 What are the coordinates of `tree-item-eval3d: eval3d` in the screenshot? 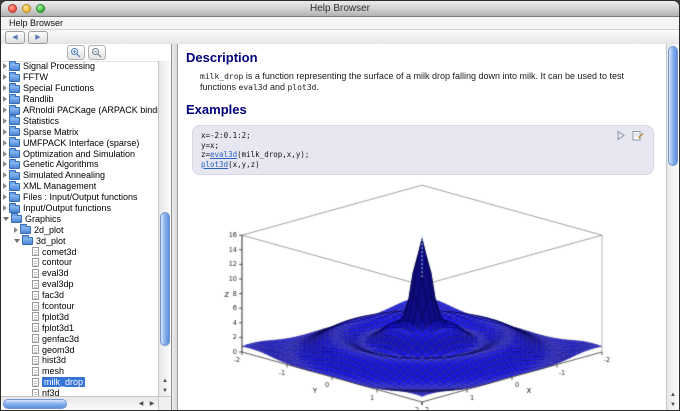 It's located at (79, 273).